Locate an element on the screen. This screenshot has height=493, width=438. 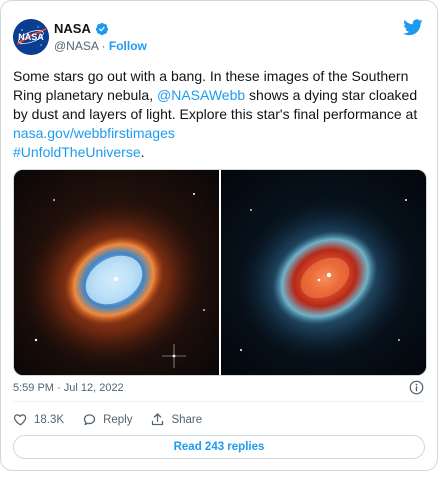
heart-icon is located at coordinates (20, 420).